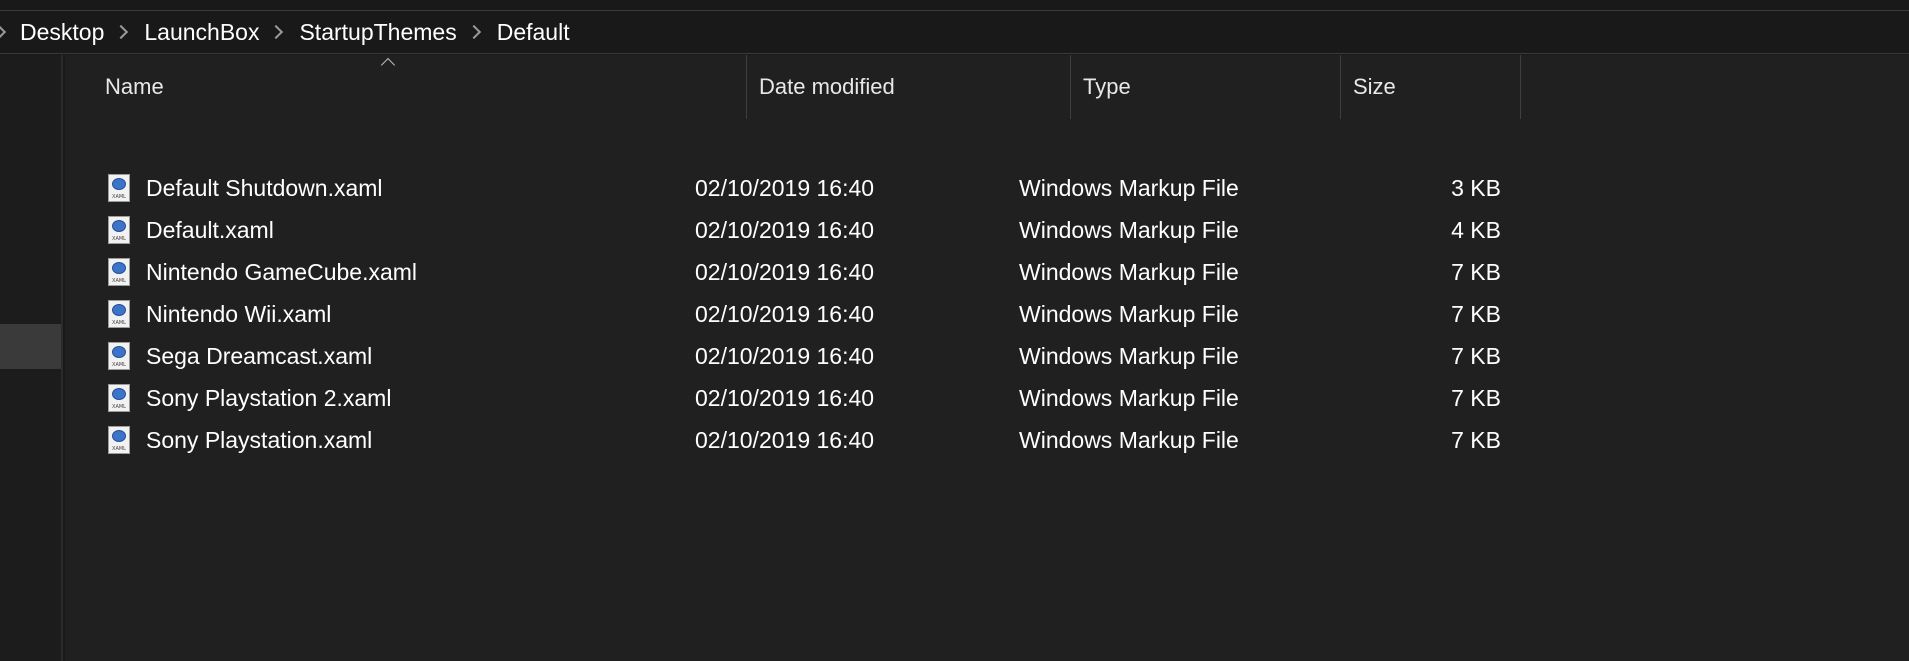  I want to click on window-top-strip, so click(954, 5).